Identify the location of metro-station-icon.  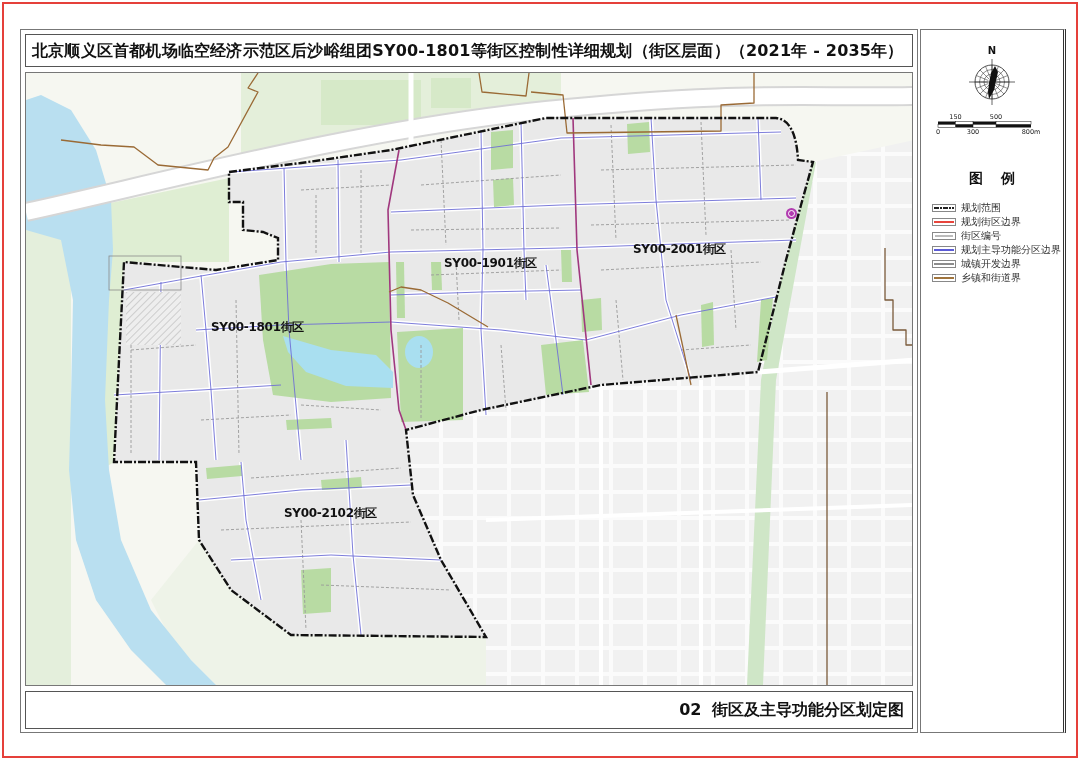
(791, 213).